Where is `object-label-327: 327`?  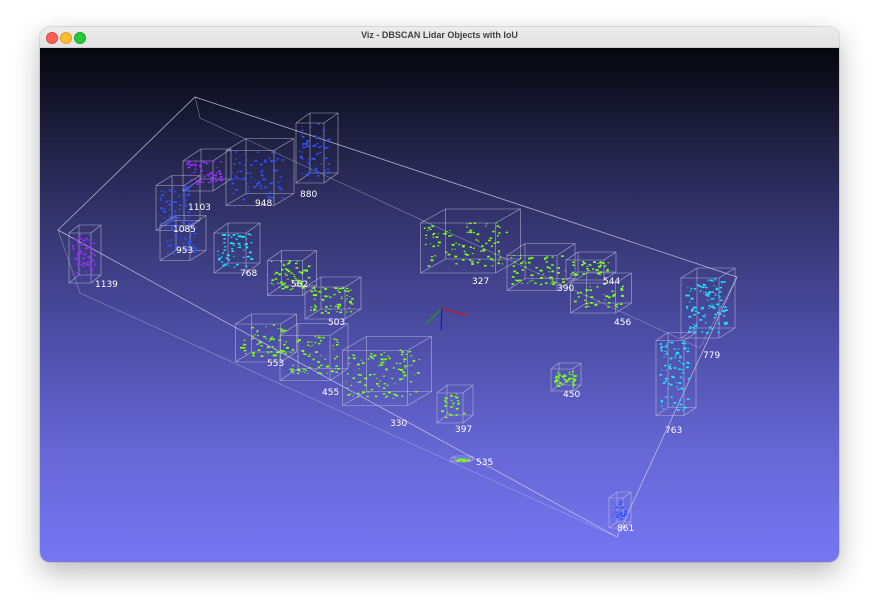
object-label-327: 327 is located at coordinates (480, 282).